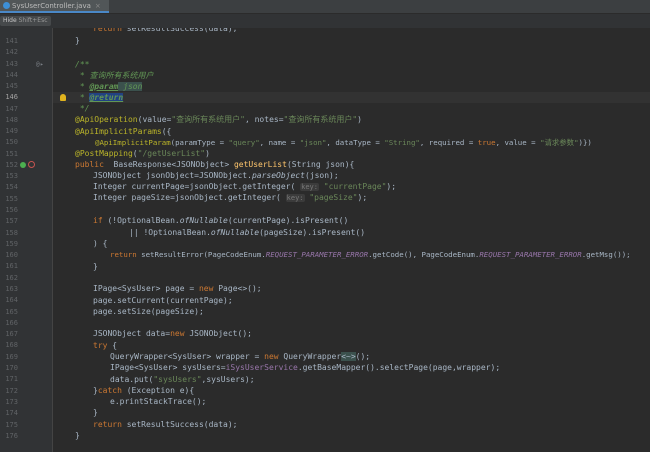 The image size is (650, 452). I want to click on line-number: 143, so click(11, 64).